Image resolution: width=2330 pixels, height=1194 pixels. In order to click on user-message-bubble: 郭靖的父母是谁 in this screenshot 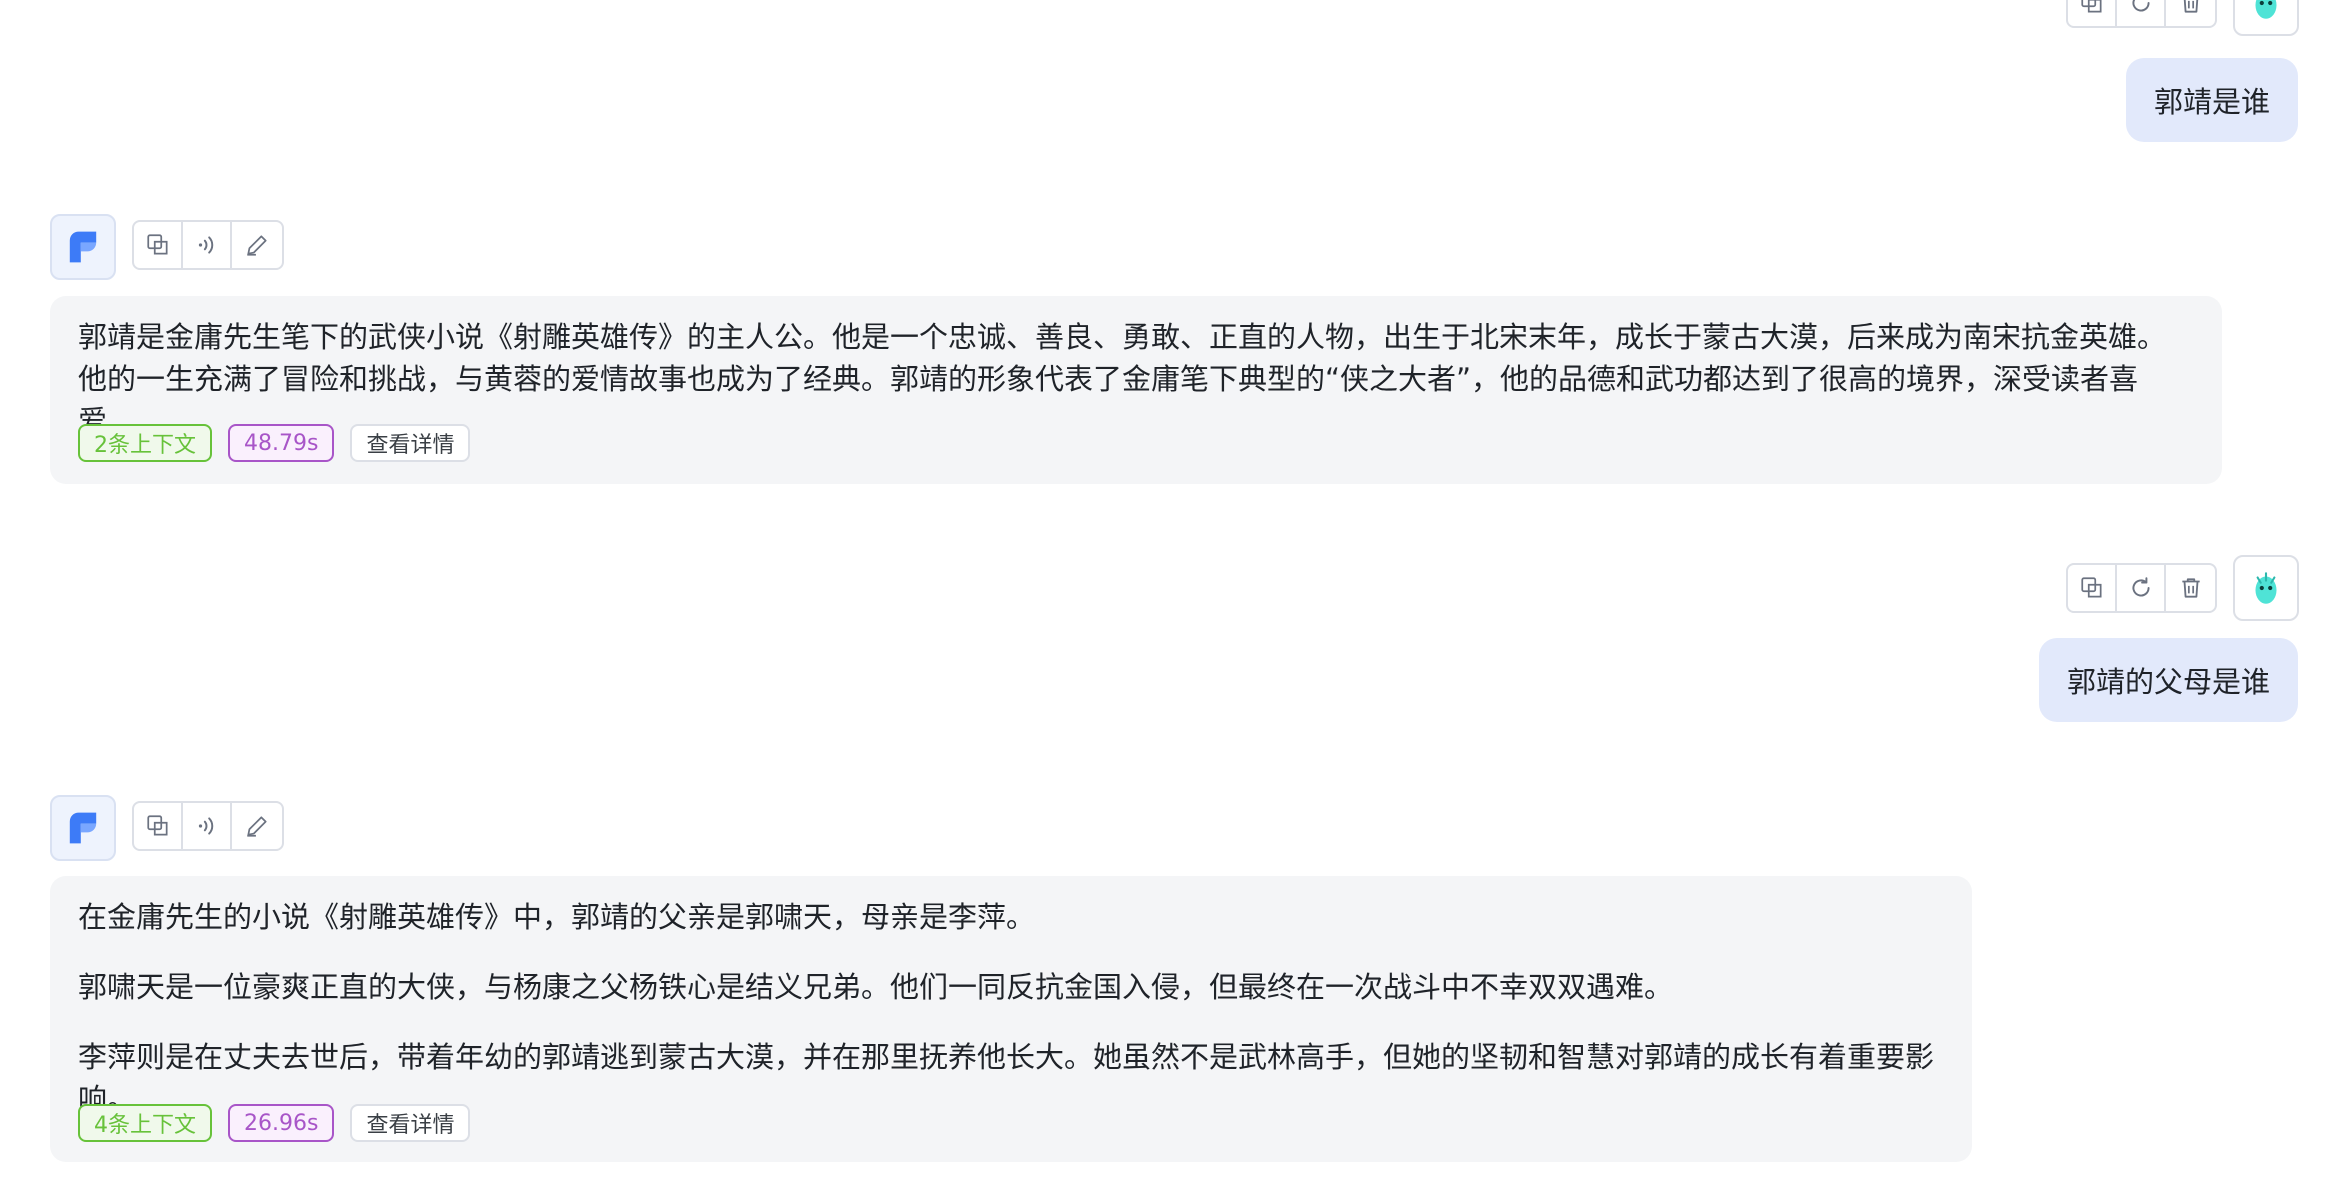, I will do `click(2168, 680)`.